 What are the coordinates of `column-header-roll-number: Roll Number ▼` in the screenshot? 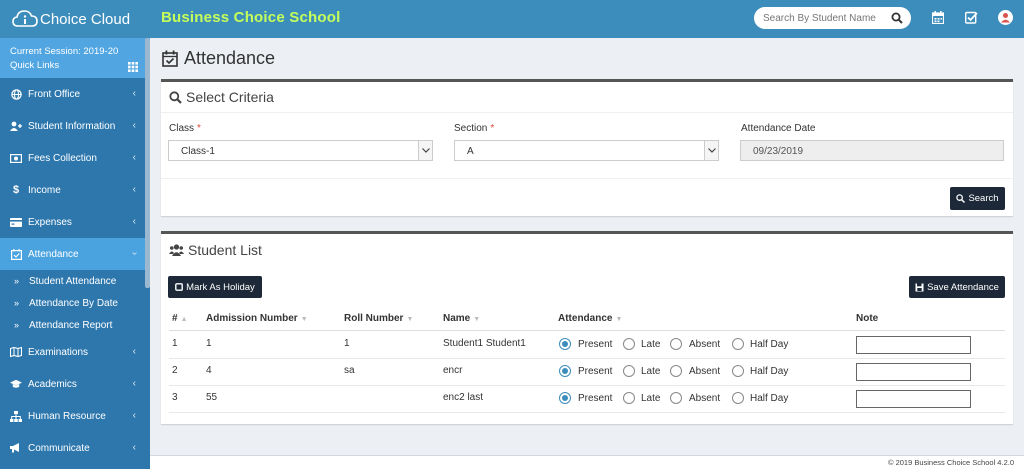 It's located at (378, 318).